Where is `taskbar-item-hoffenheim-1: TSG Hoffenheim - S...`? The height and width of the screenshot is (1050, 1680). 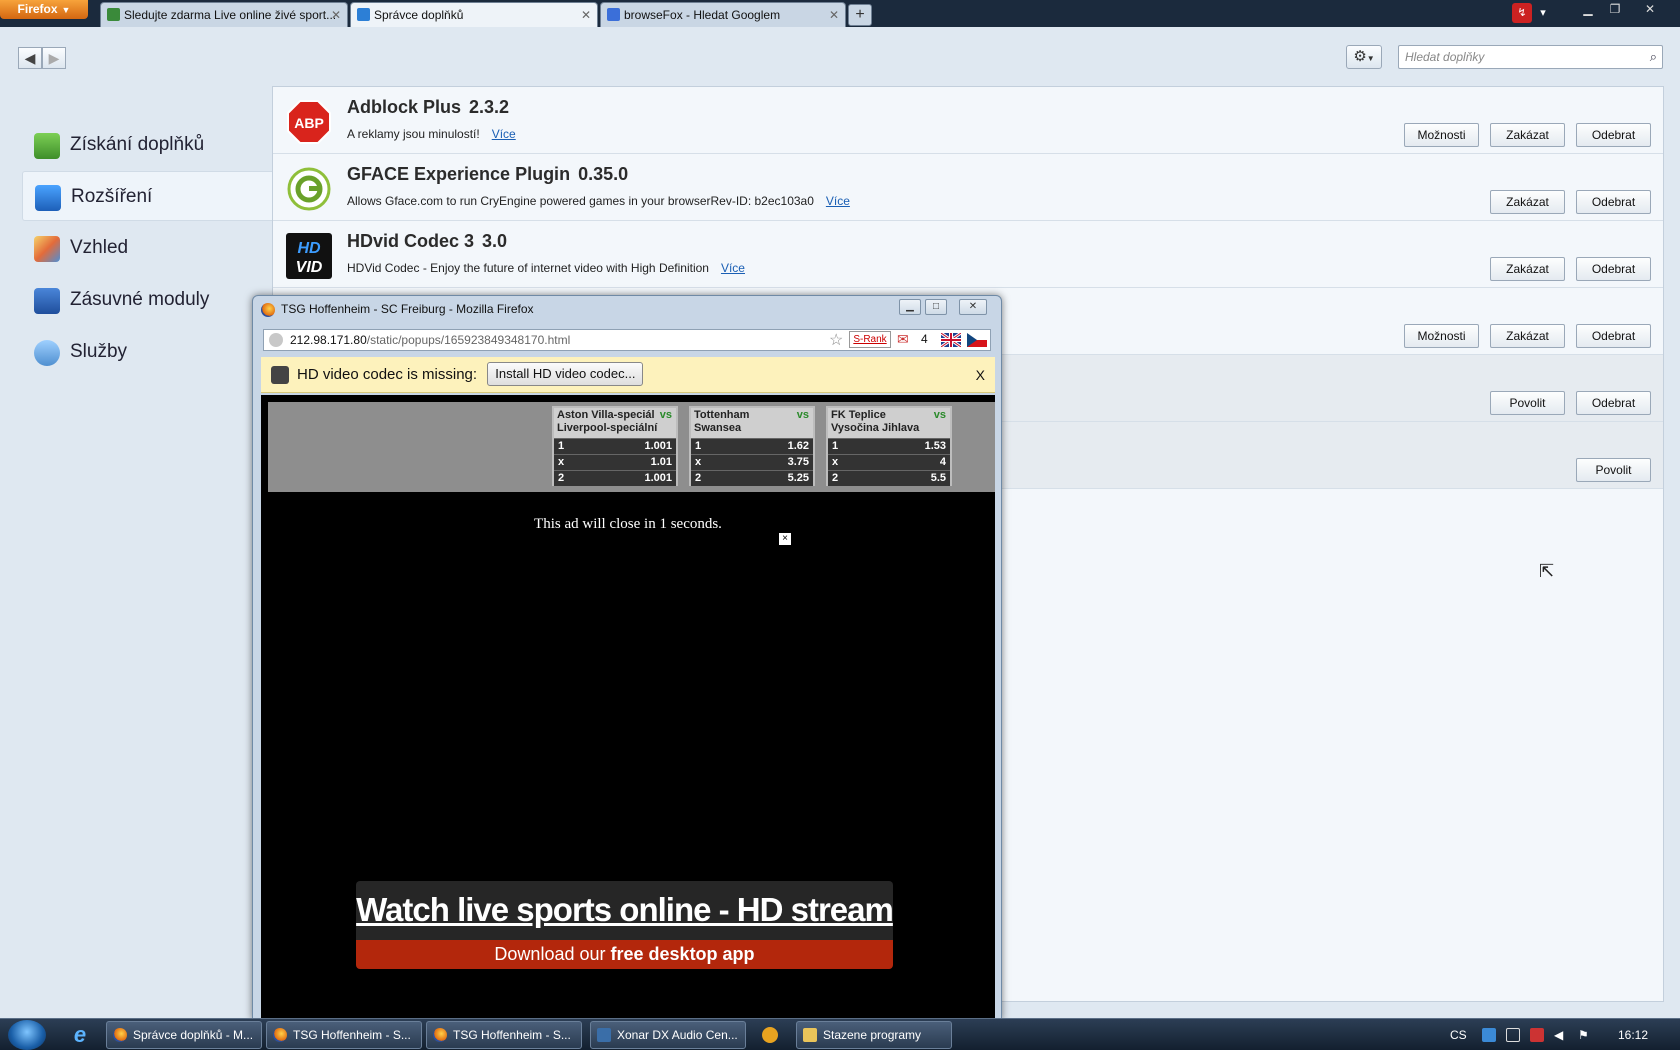 taskbar-item-hoffenheim-1: TSG Hoffenheim - S... is located at coordinates (344, 1035).